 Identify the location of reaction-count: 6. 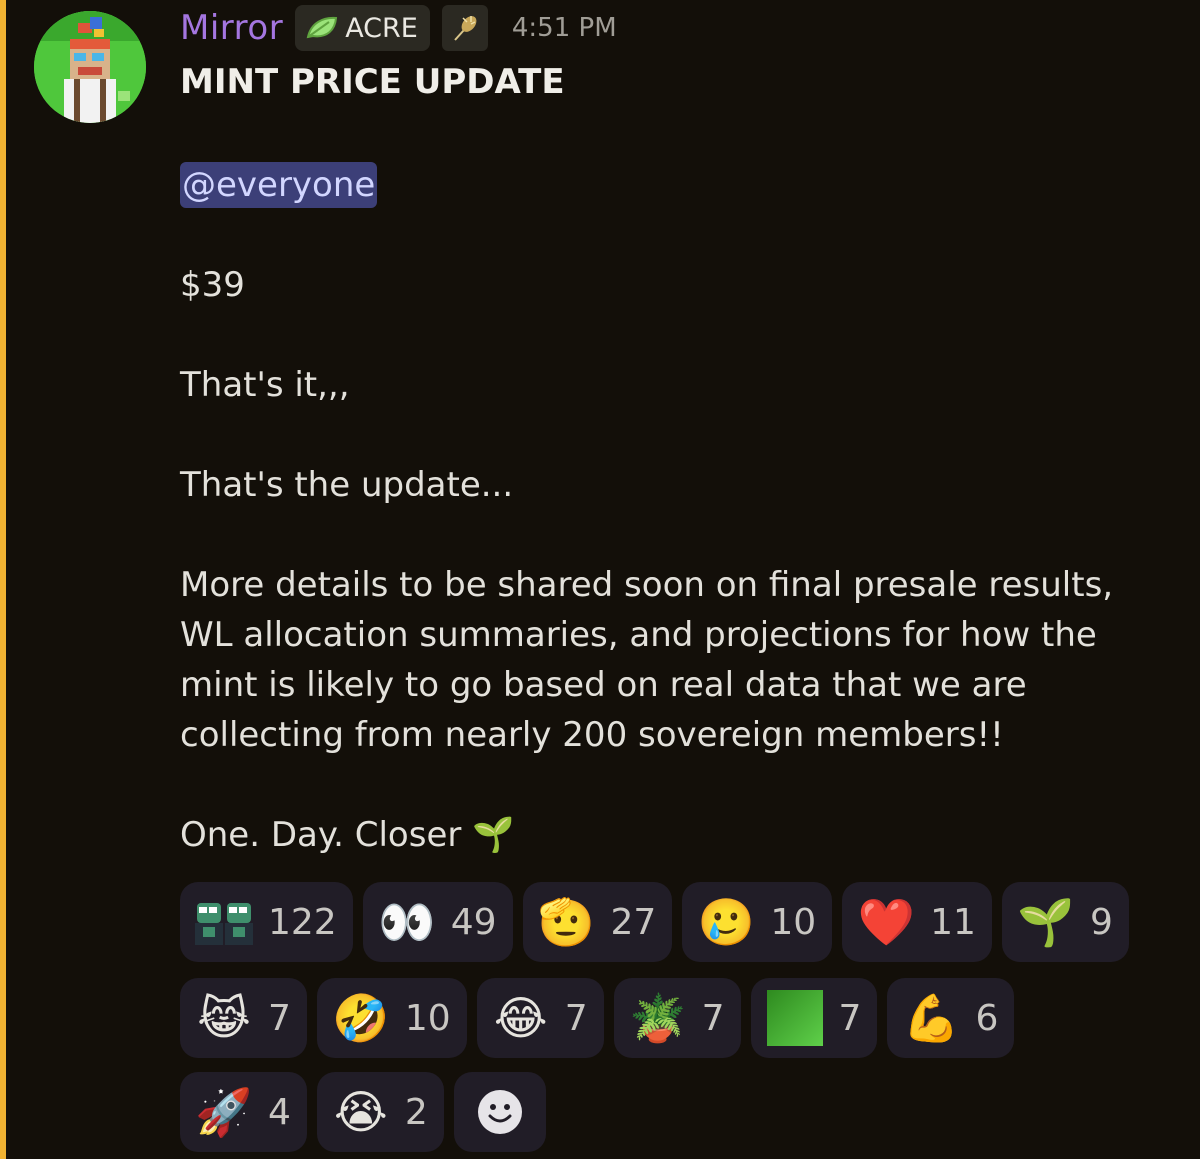
(987, 1018).